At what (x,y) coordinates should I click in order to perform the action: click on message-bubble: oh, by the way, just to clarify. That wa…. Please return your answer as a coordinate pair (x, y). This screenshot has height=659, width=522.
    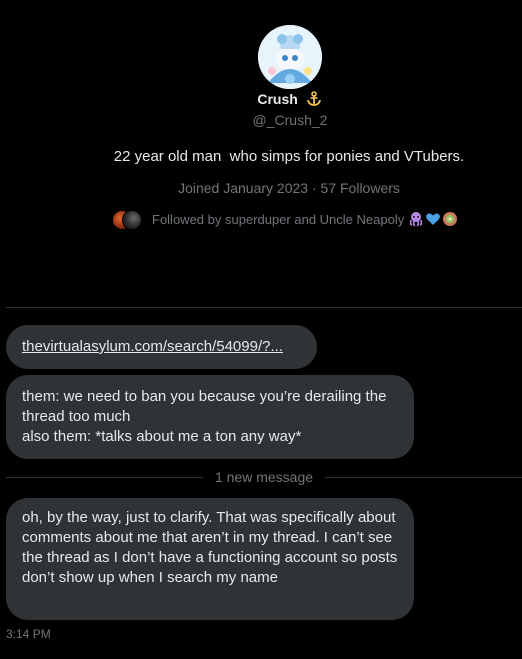
    Looking at the image, I should click on (210, 559).